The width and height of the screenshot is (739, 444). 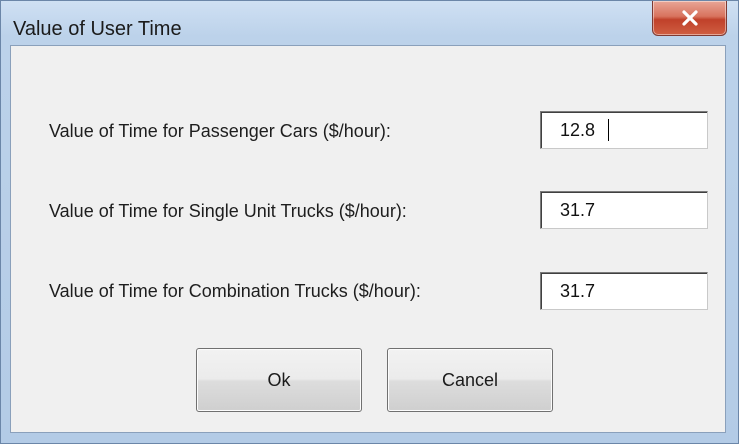 What do you see at coordinates (624, 291) in the screenshot?
I see `combination-trucks-input` at bounding box center [624, 291].